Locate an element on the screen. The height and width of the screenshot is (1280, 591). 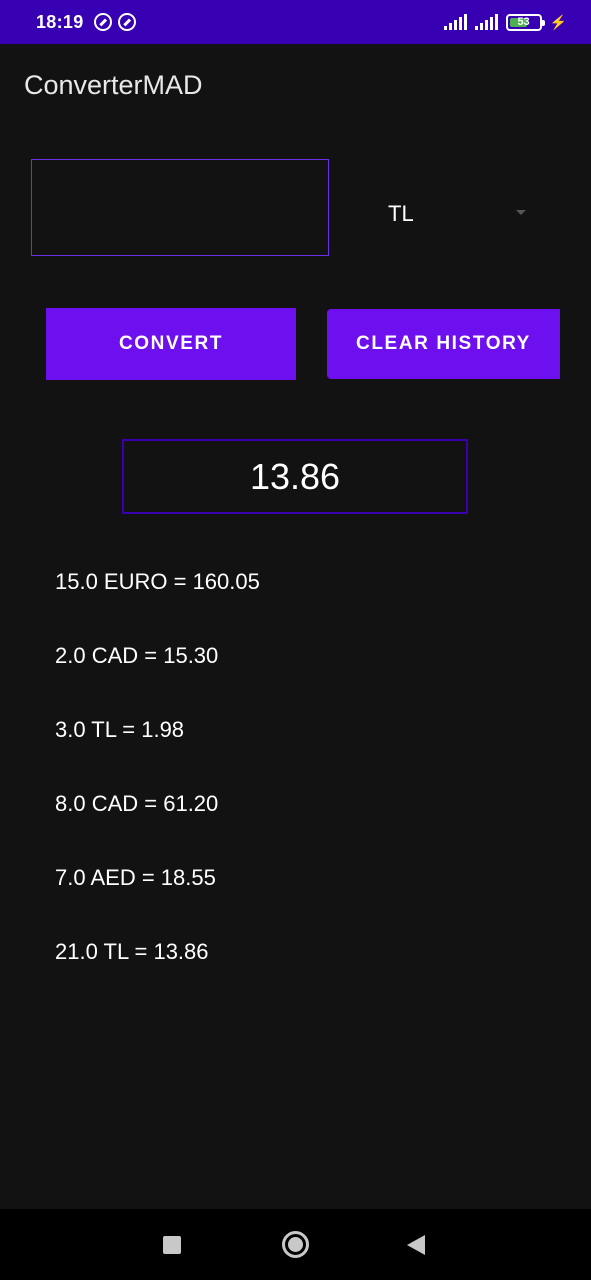
notification-icons is located at coordinates (114, 22).